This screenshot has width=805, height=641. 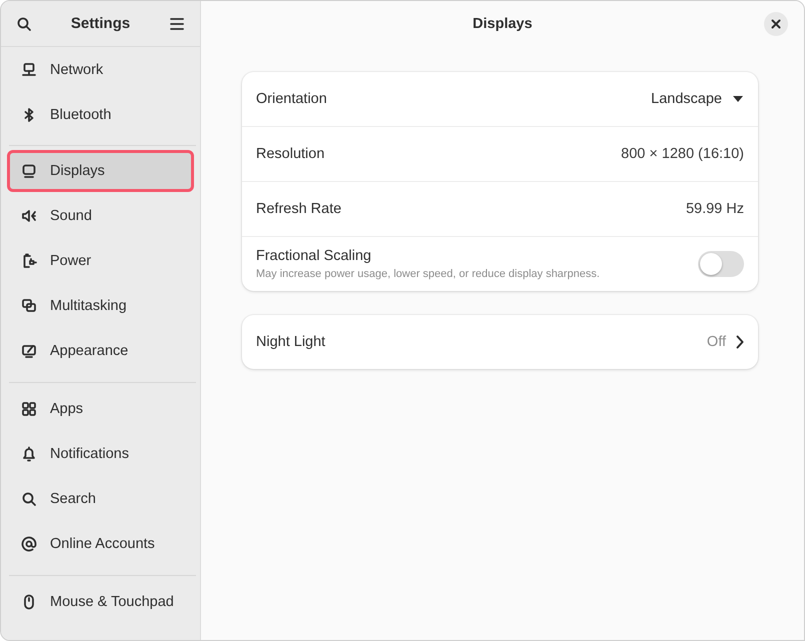 I want to click on sidebar-item: Search, so click(x=100, y=499).